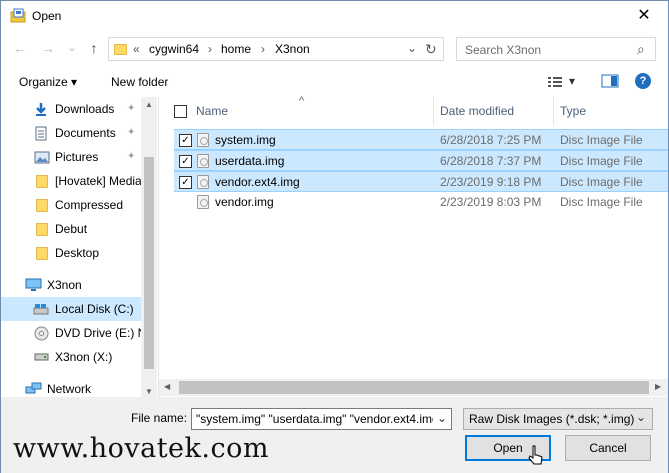 The width and height of the screenshot is (669, 473). Describe the element at coordinates (503, 50) in the screenshot. I see `search-placeholder: Search X3non` at that location.